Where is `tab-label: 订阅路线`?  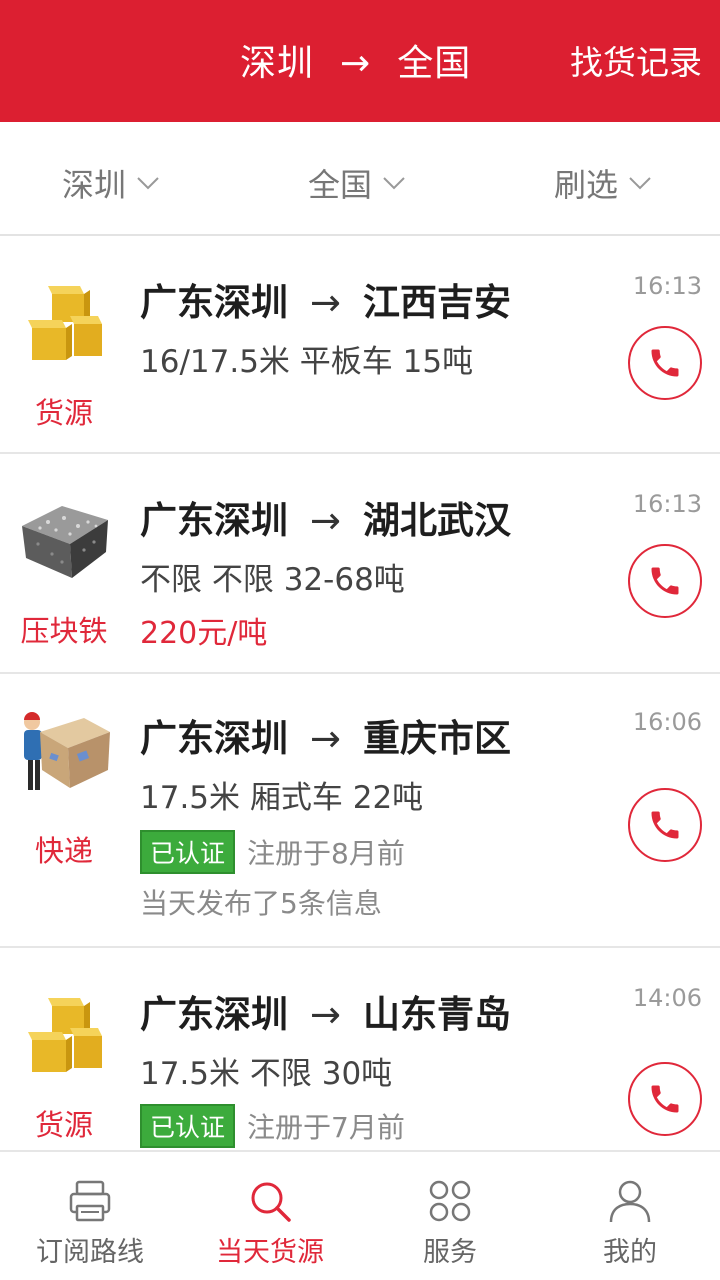 tab-label: 订阅路线 is located at coordinates (90, 1252).